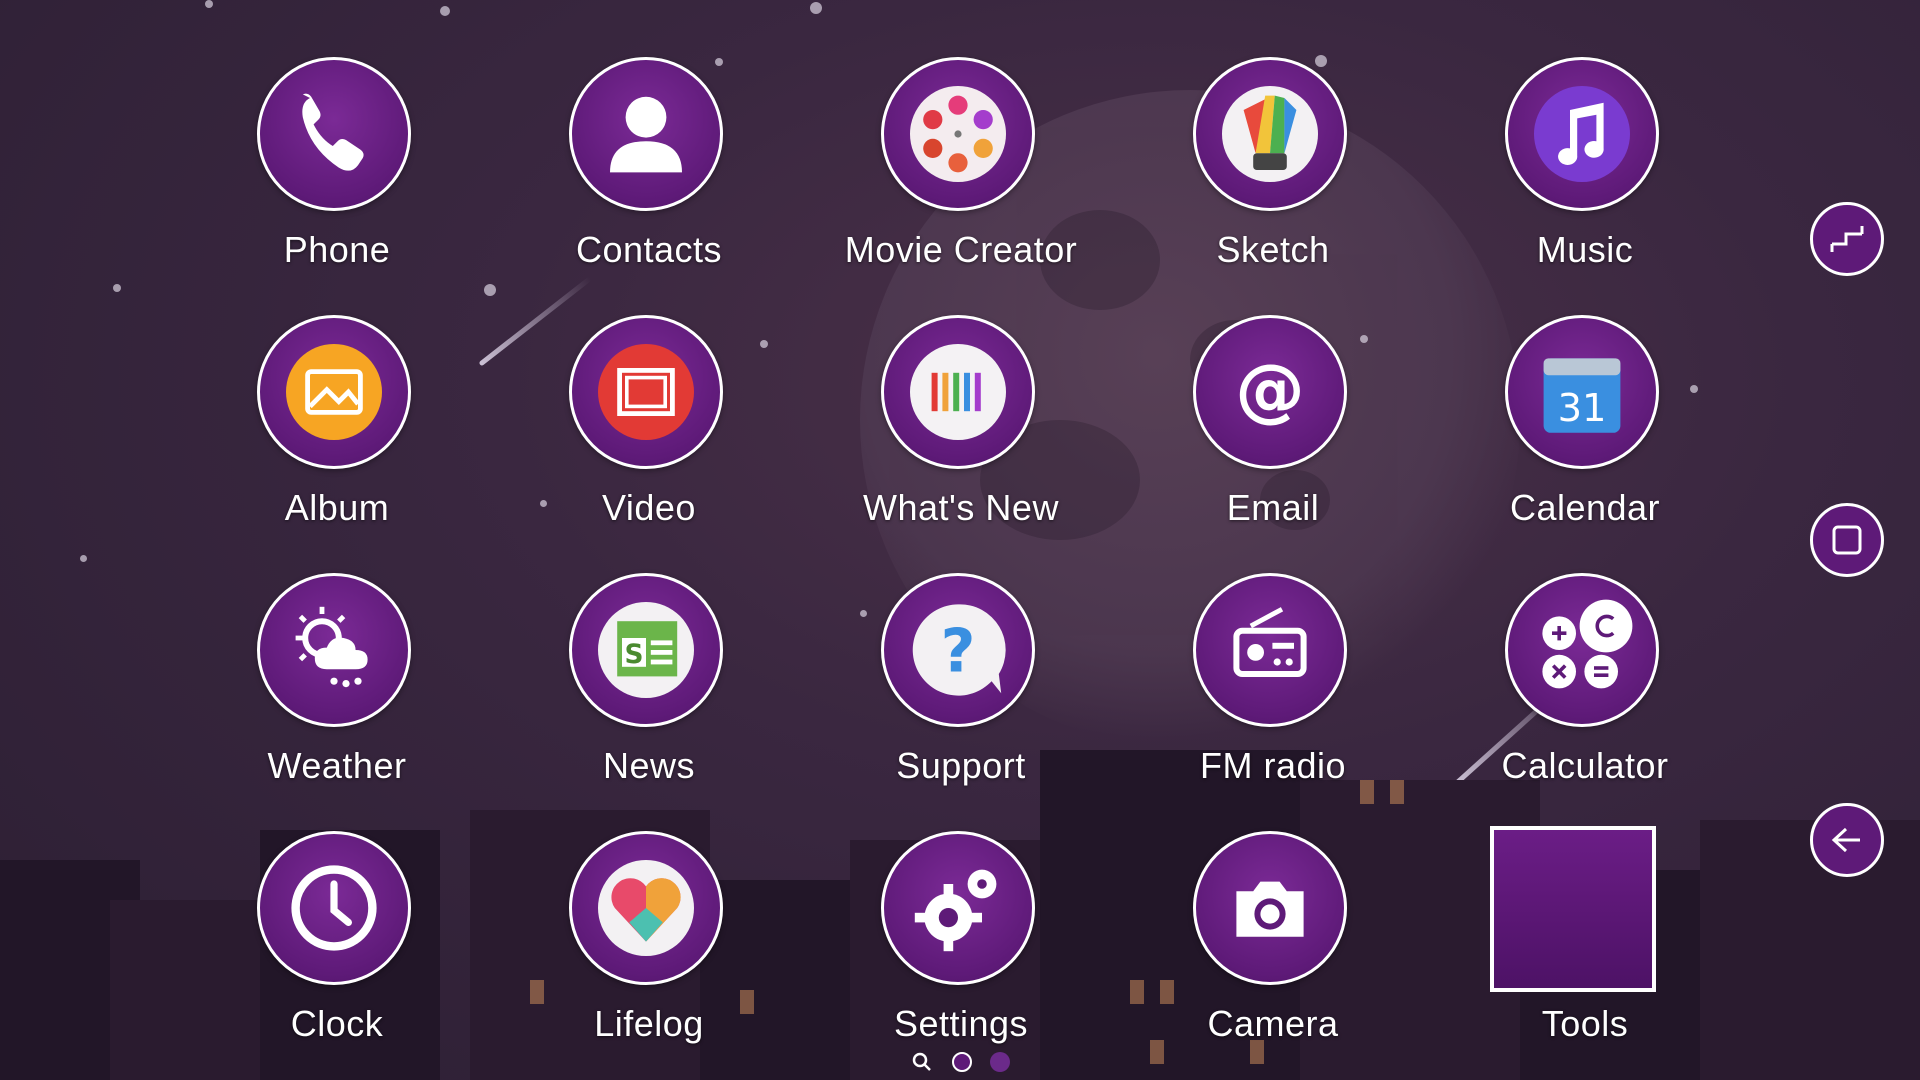 This screenshot has width=1920, height=1080. What do you see at coordinates (1273, 507) in the screenshot?
I see `app-label: Email` at bounding box center [1273, 507].